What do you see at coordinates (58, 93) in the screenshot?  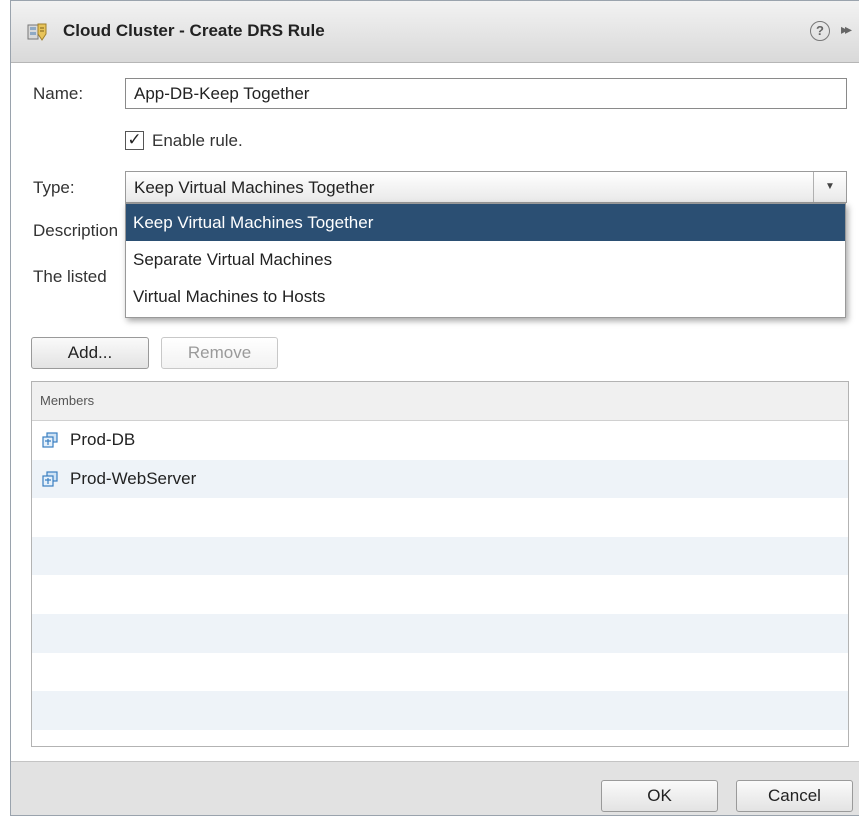 I see `name-label: Name:` at bounding box center [58, 93].